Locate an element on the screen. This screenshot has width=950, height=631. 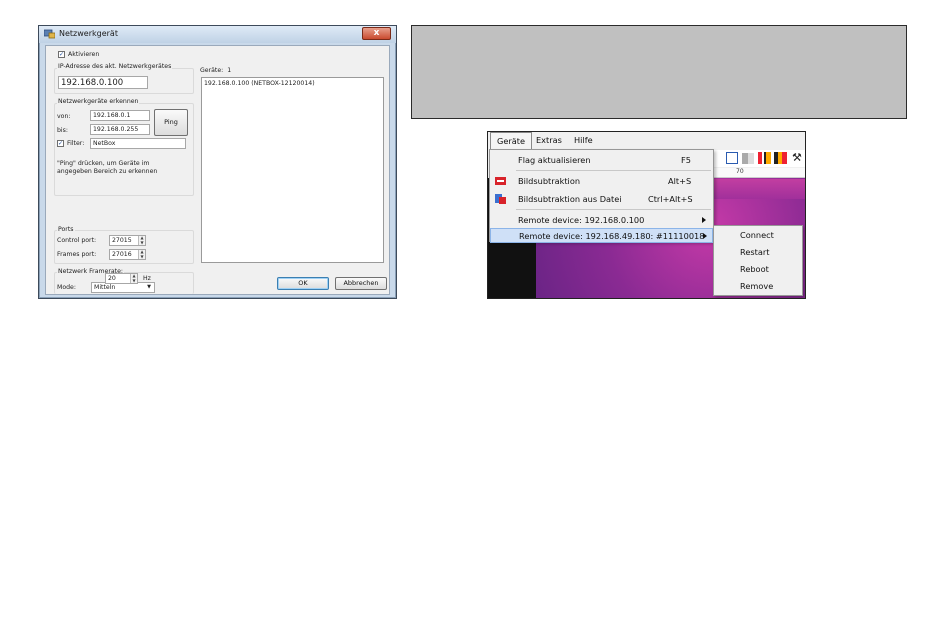
submenu-item-reboot: Reboot is located at coordinates (758, 269).